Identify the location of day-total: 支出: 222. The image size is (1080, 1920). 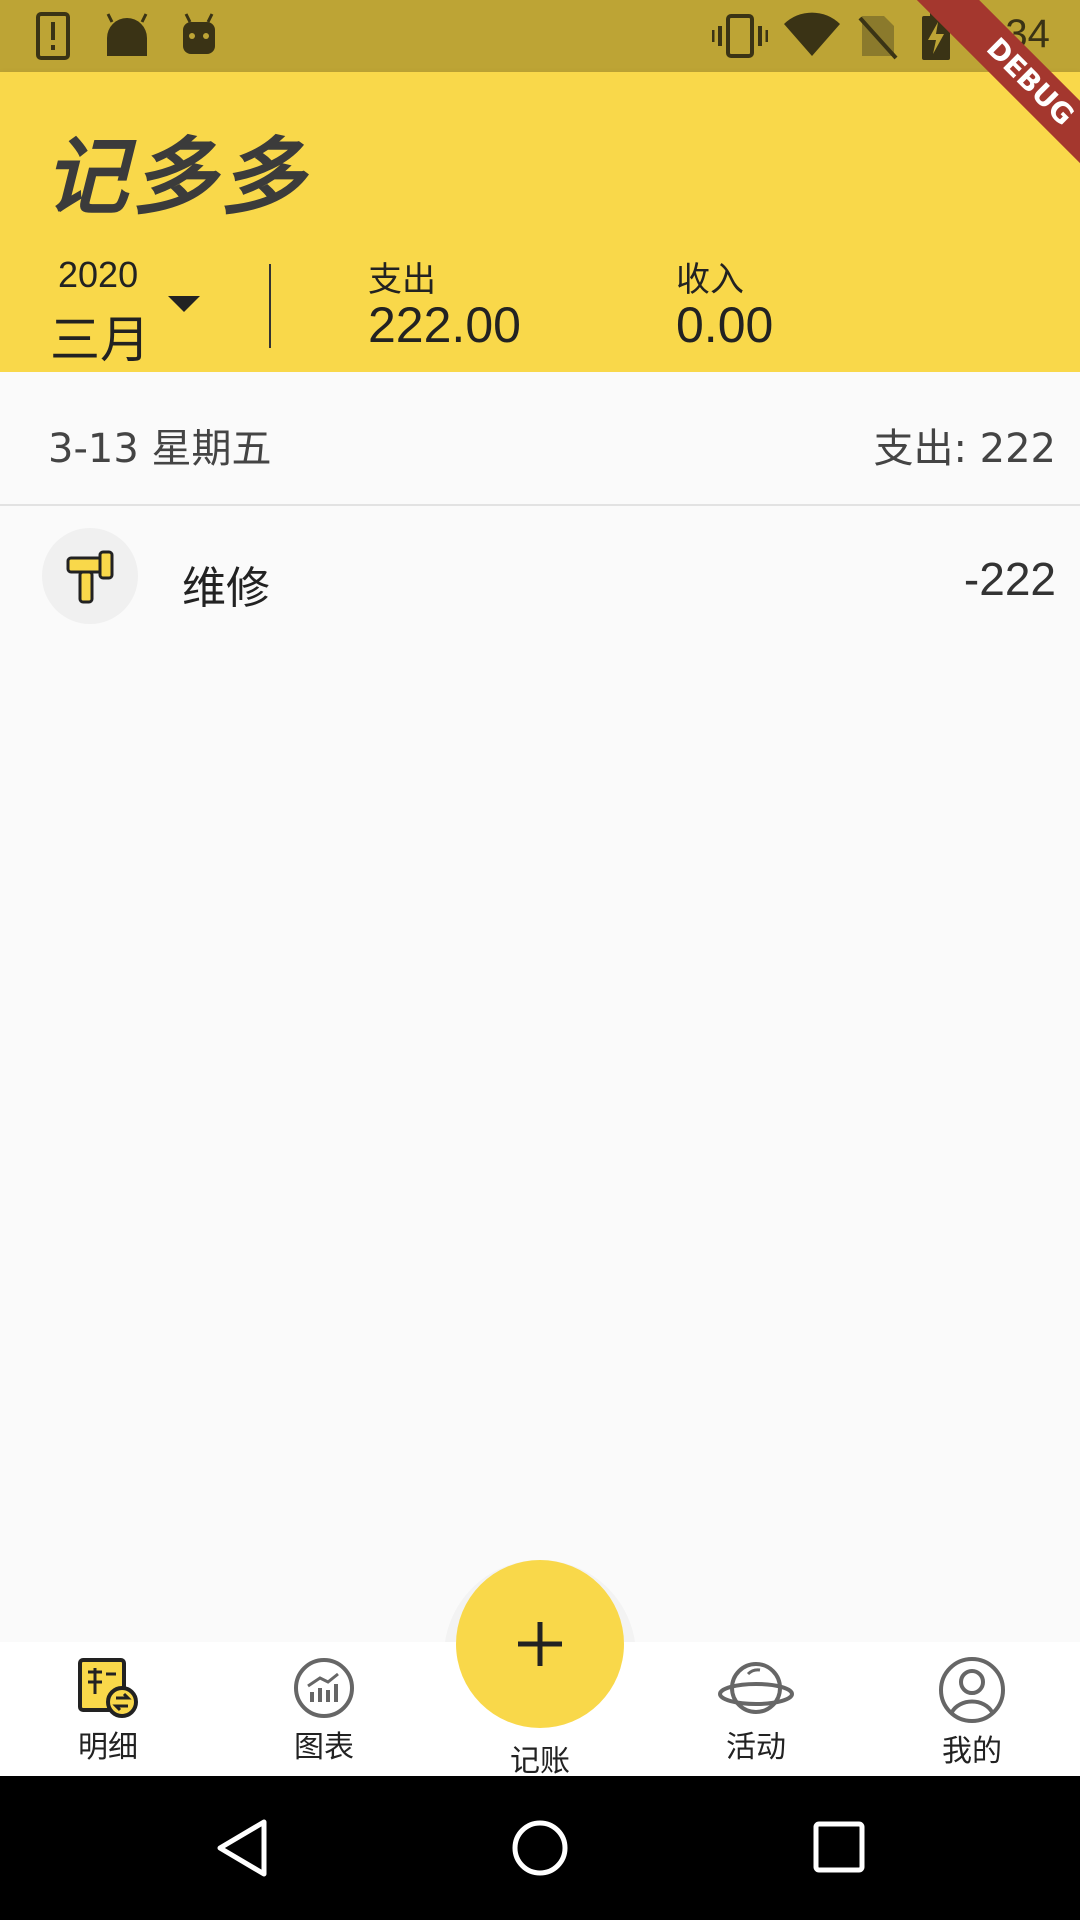
(964, 449).